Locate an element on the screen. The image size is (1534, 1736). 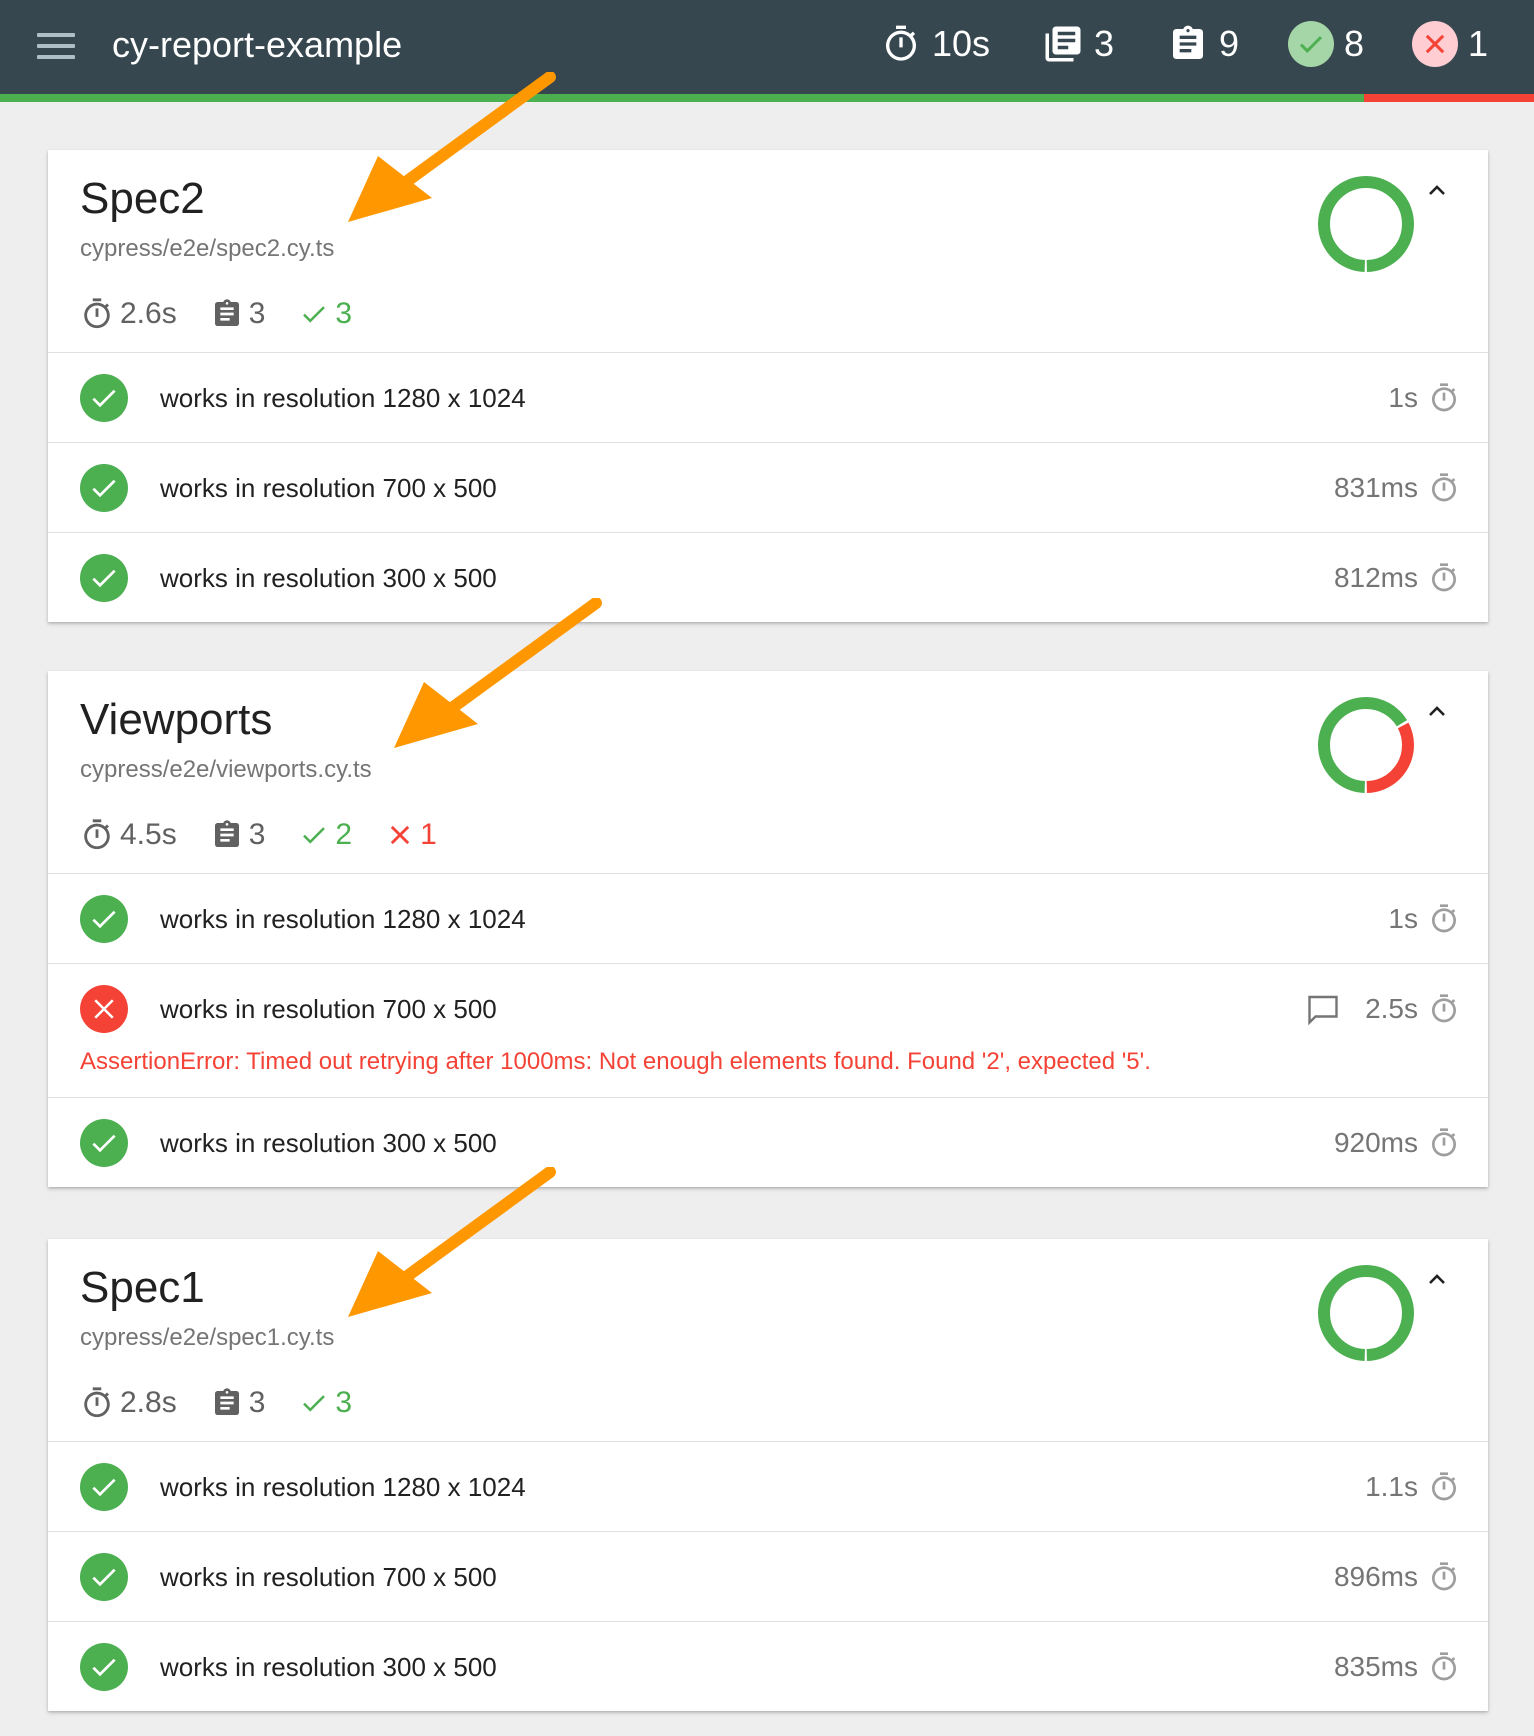
suites-count: 3 is located at coordinates (1104, 43).